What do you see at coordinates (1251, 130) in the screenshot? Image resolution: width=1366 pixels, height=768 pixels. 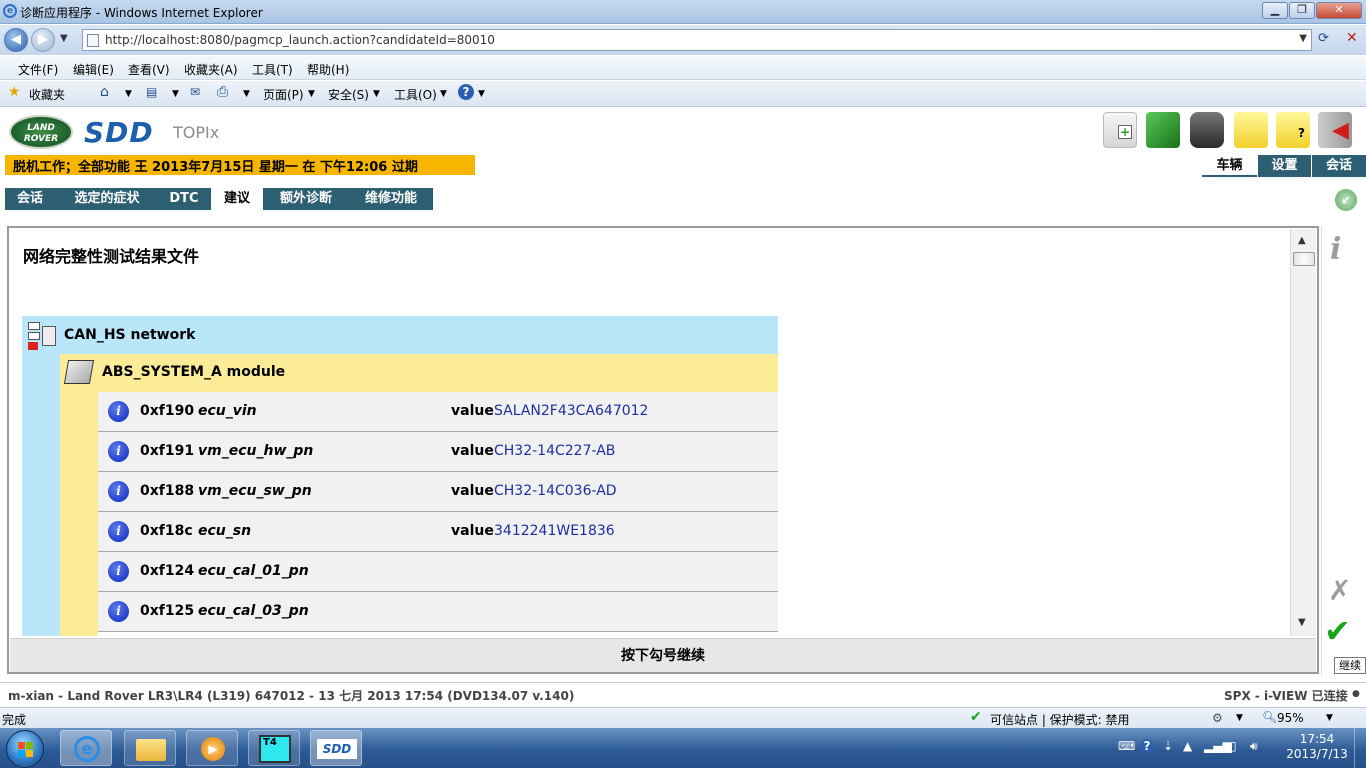 I see `notes-icon` at bounding box center [1251, 130].